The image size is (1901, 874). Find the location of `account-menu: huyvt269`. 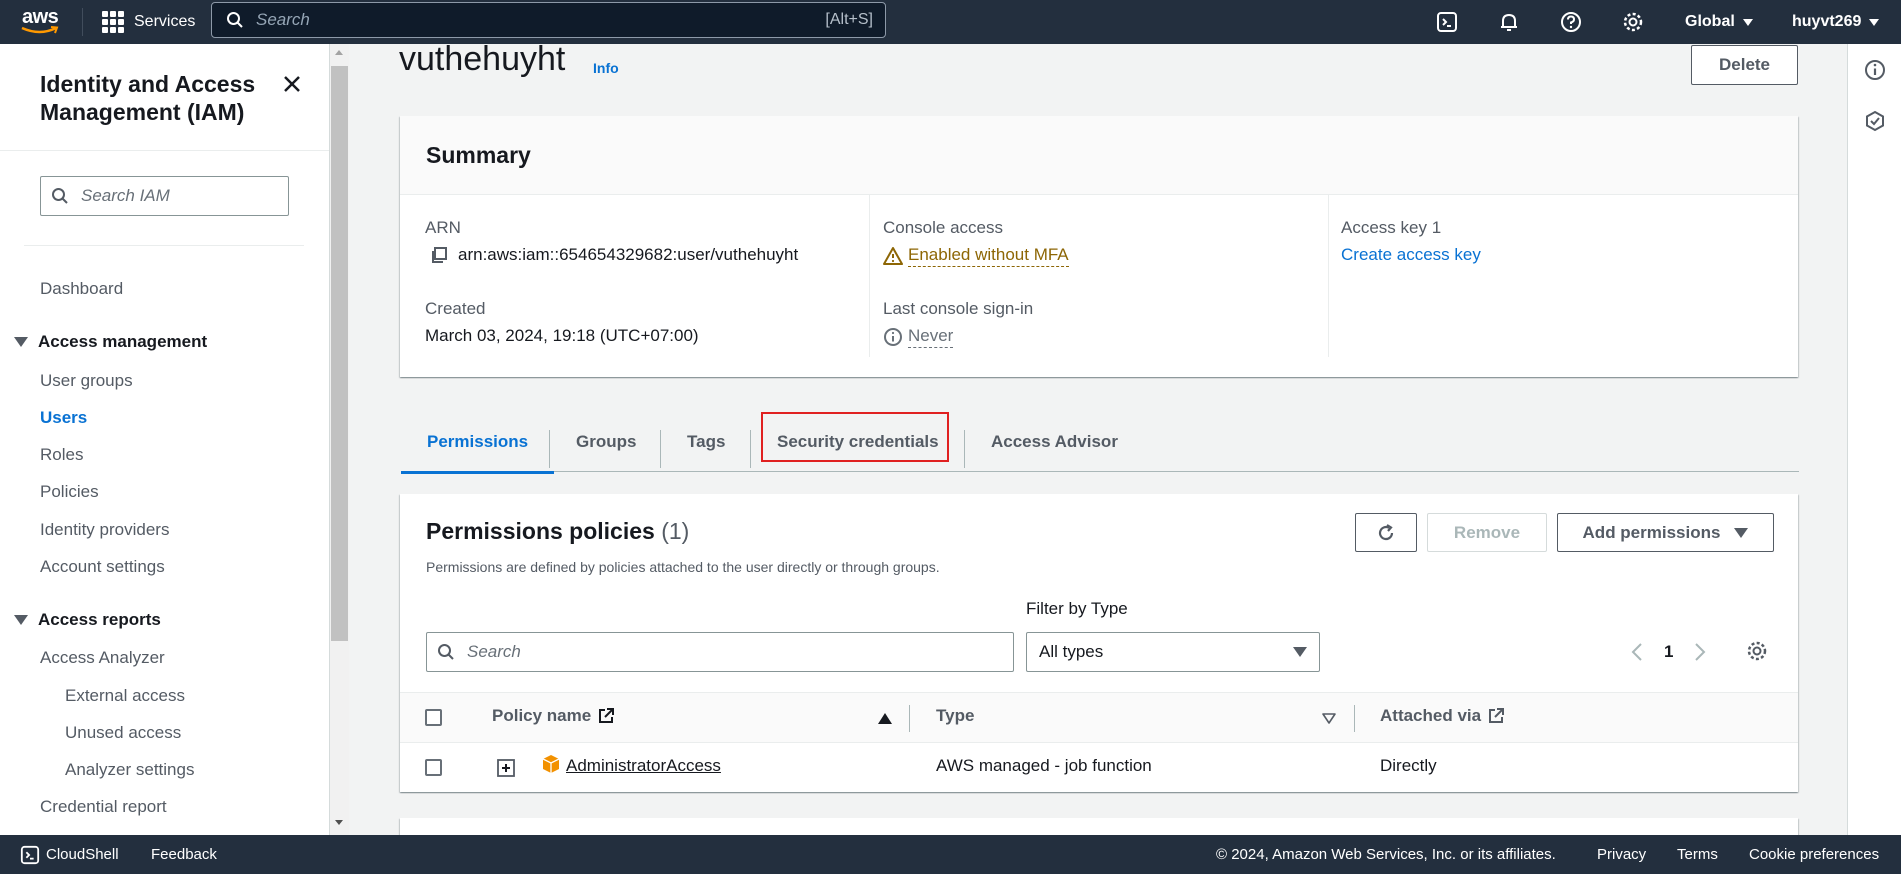

account-menu: huyvt269 is located at coordinates (1836, 22).